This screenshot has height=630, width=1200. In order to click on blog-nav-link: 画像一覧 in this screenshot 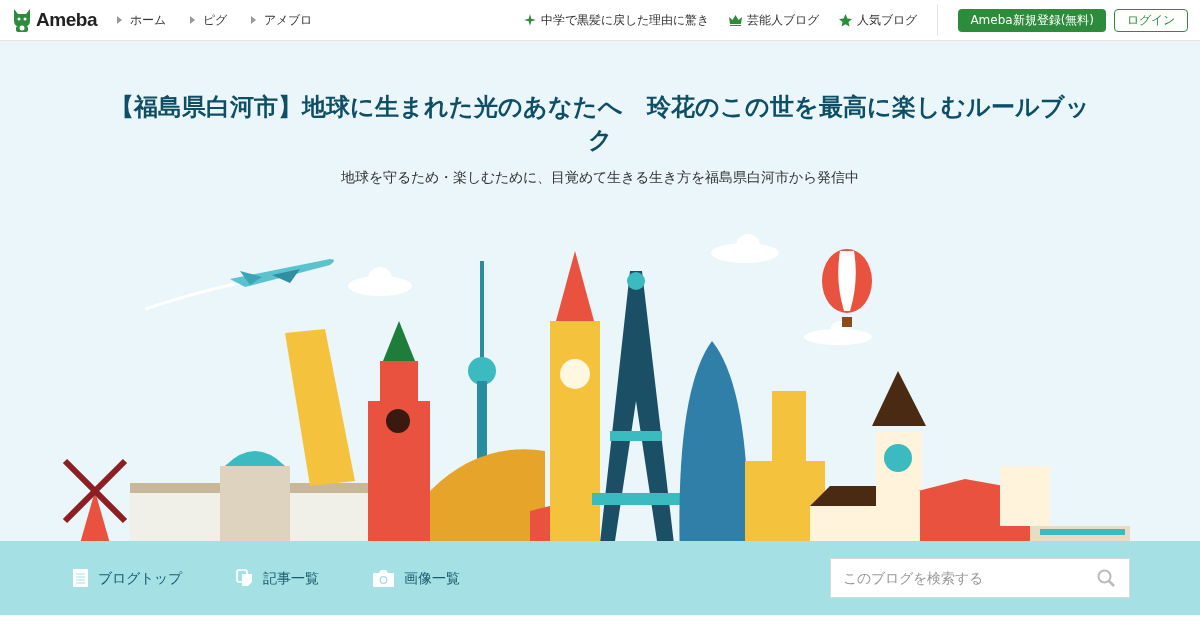, I will do `click(416, 578)`.